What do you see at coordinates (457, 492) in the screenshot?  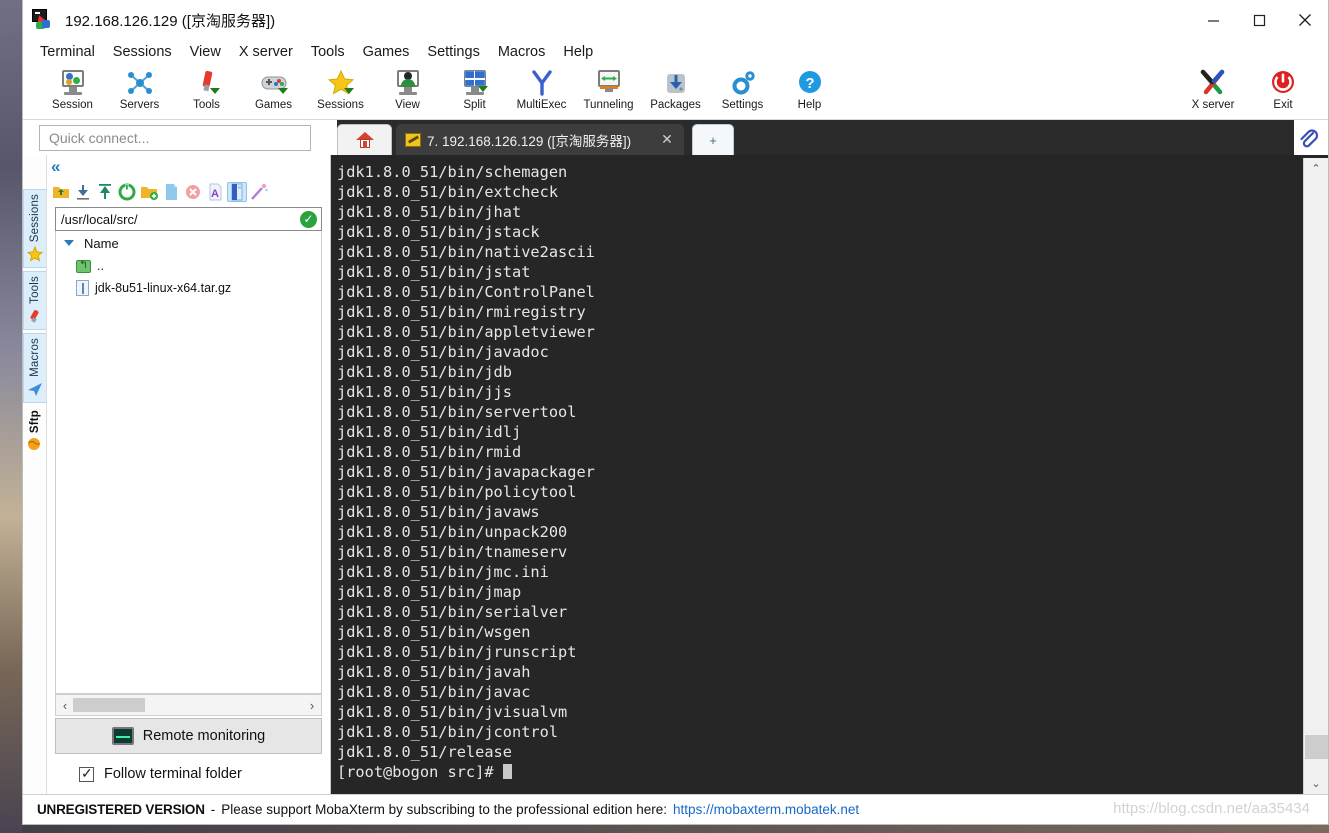 I see `terminal-line: jdk1.8.0_51/bin/policytool` at bounding box center [457, 492].